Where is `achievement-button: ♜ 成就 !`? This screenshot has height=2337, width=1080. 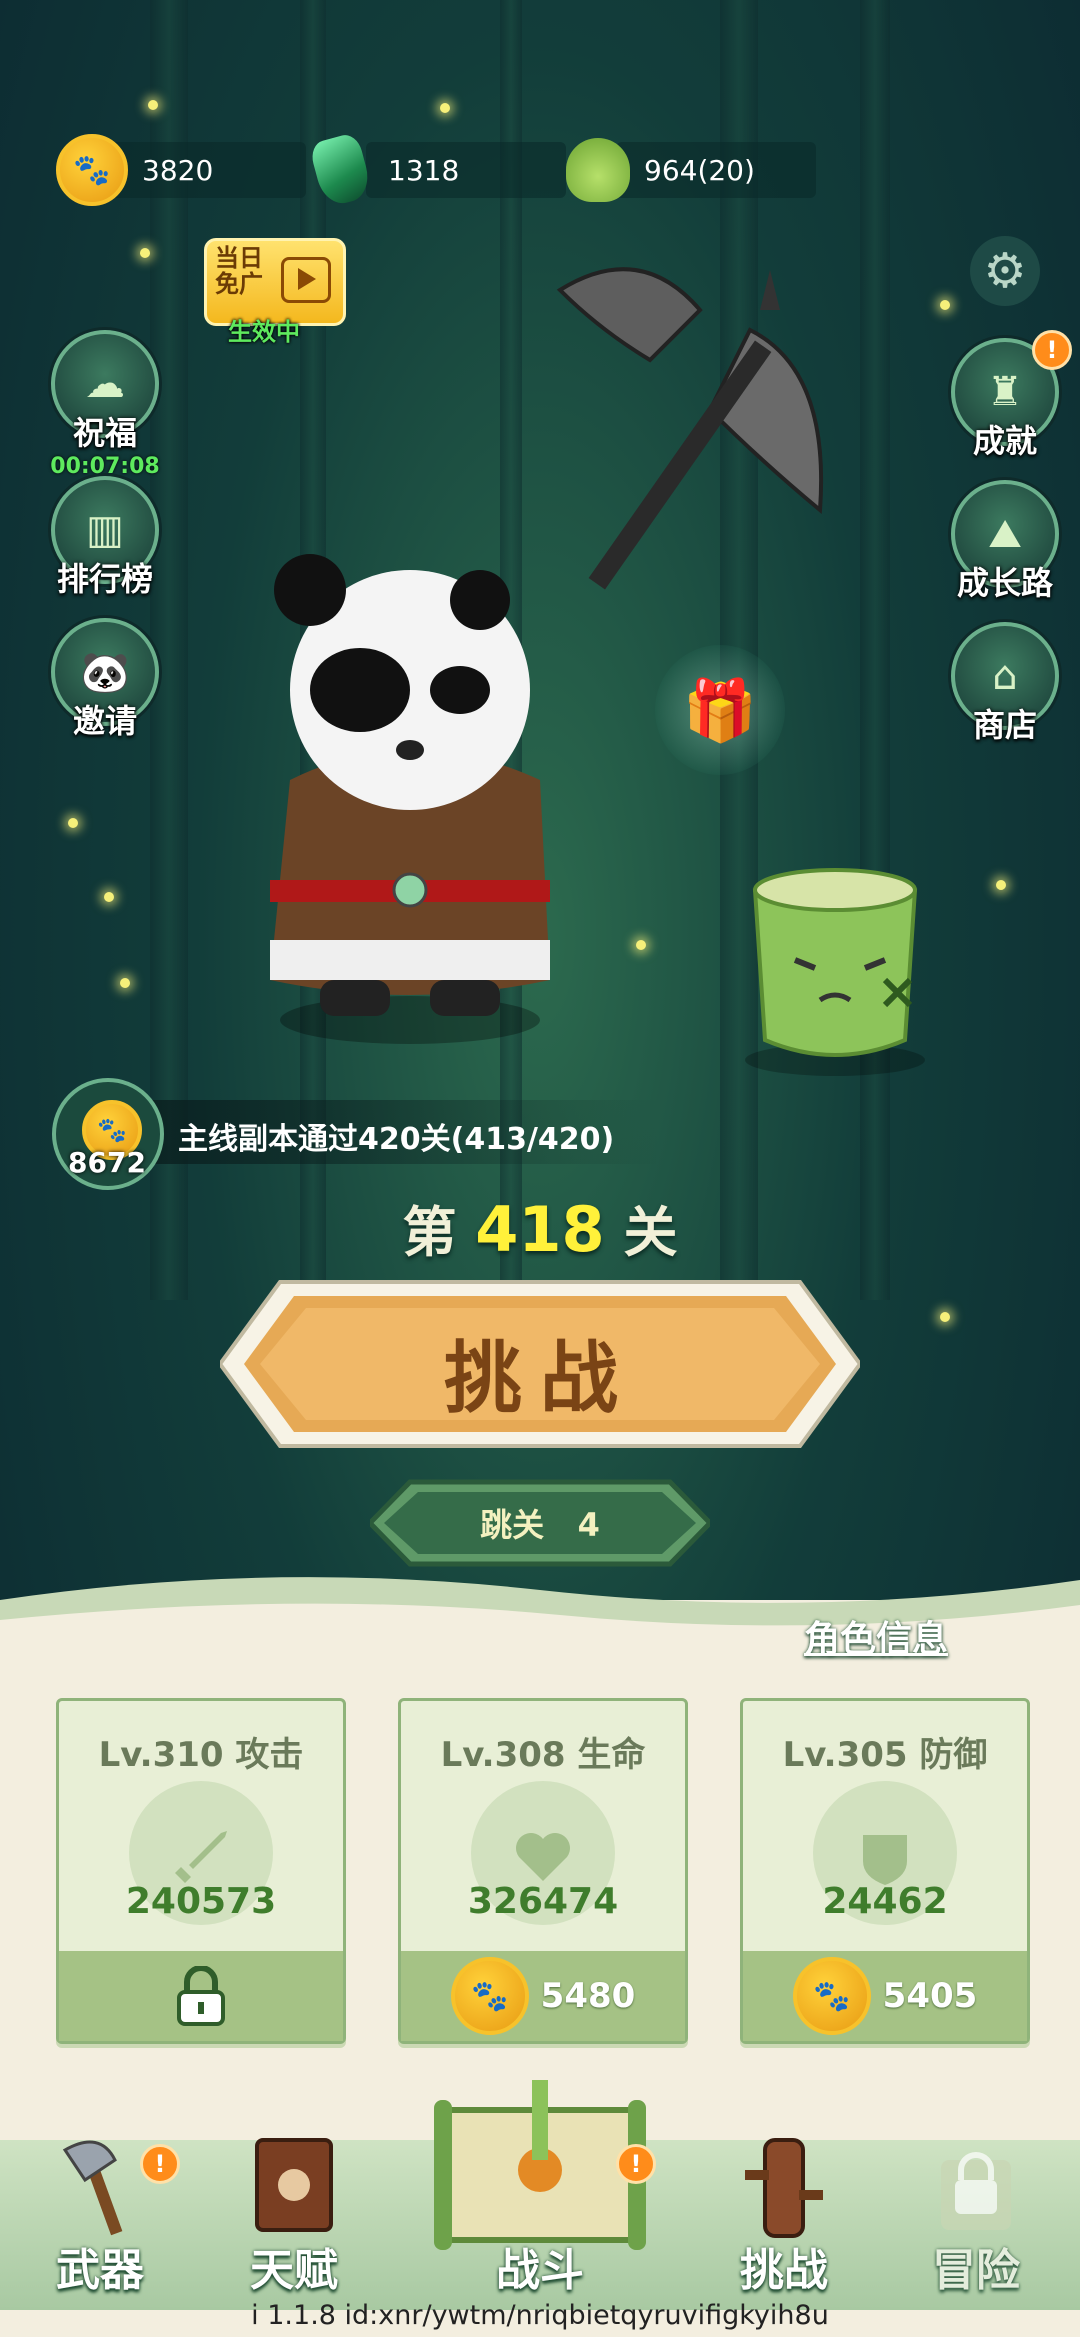
achievement-button: ♜ 成就 ! is located at coordinates (1011, 396).